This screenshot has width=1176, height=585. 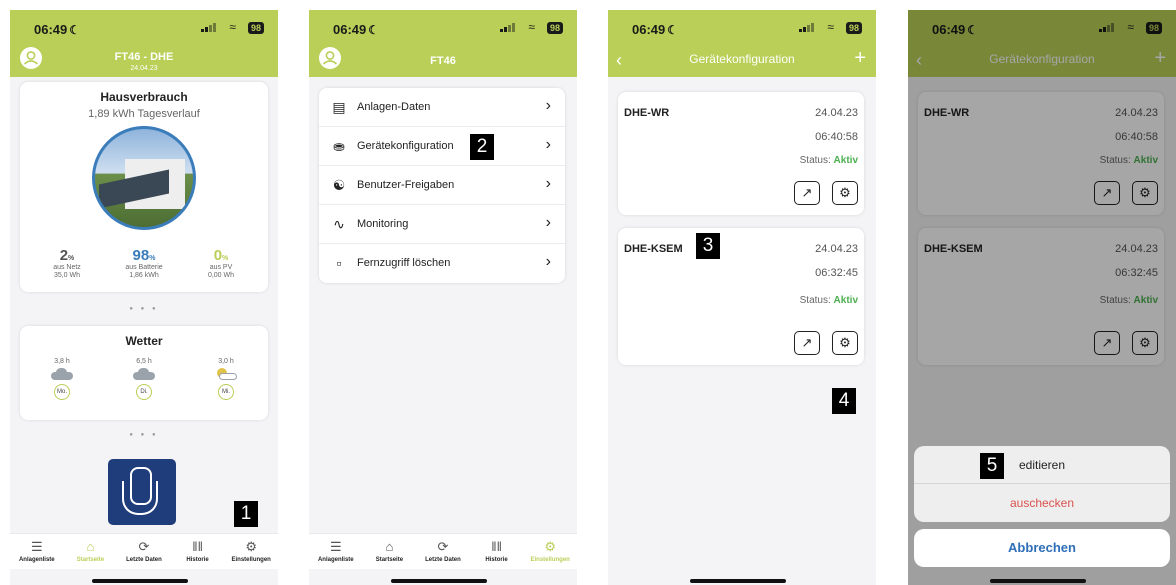 What do you see at coordinates (144, 275) in the screenshot?
I see `stat-sub: 1,86 kWh` at bounding box center [144, 275].